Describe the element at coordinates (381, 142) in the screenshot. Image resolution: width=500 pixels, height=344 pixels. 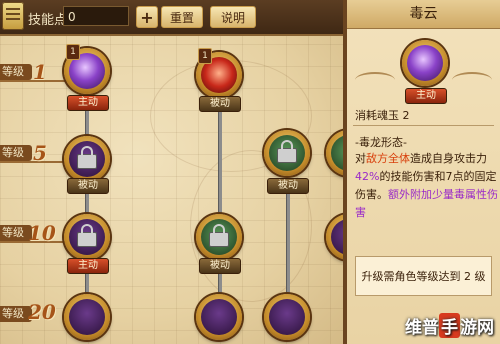
I see `skill-form: -毒龙形态-` at that location.